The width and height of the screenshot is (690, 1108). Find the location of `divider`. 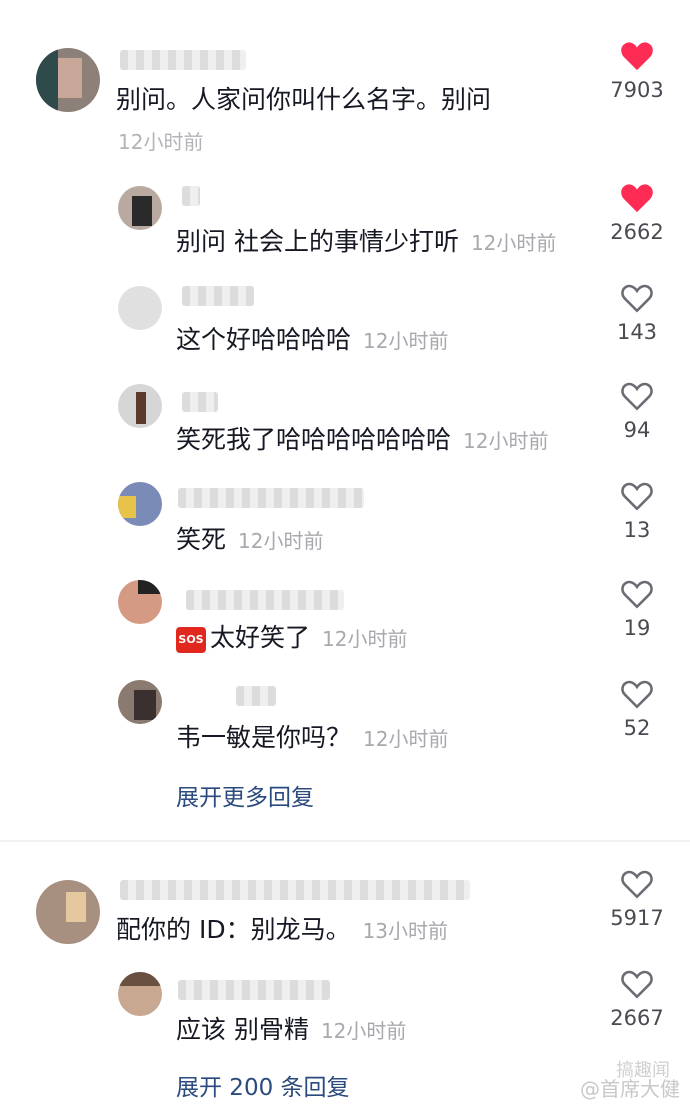

divider is located at coordinates (345, 841).